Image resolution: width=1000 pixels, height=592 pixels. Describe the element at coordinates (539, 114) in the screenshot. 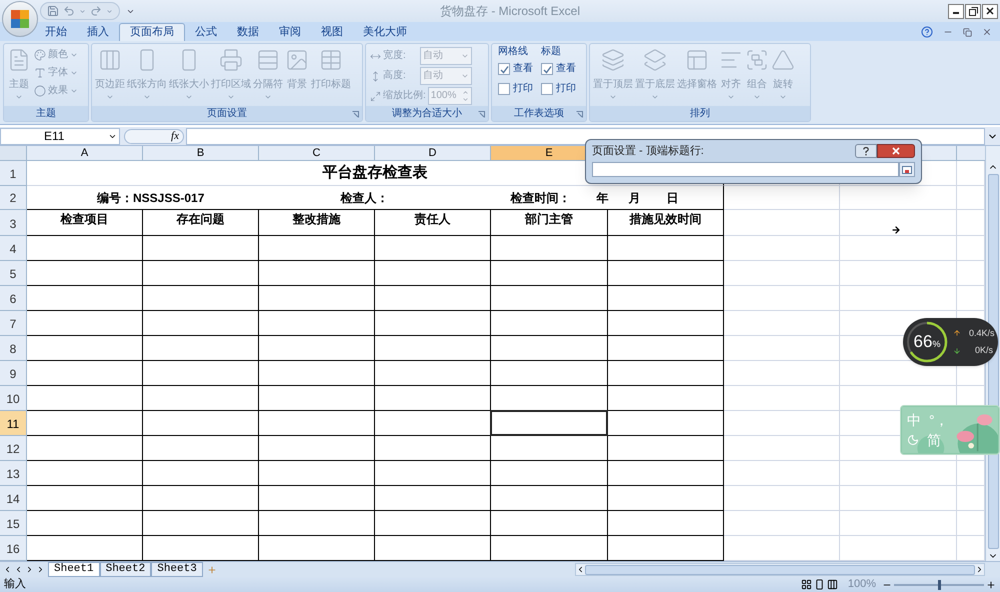

I see `group-label: 工作表选项` at that location.